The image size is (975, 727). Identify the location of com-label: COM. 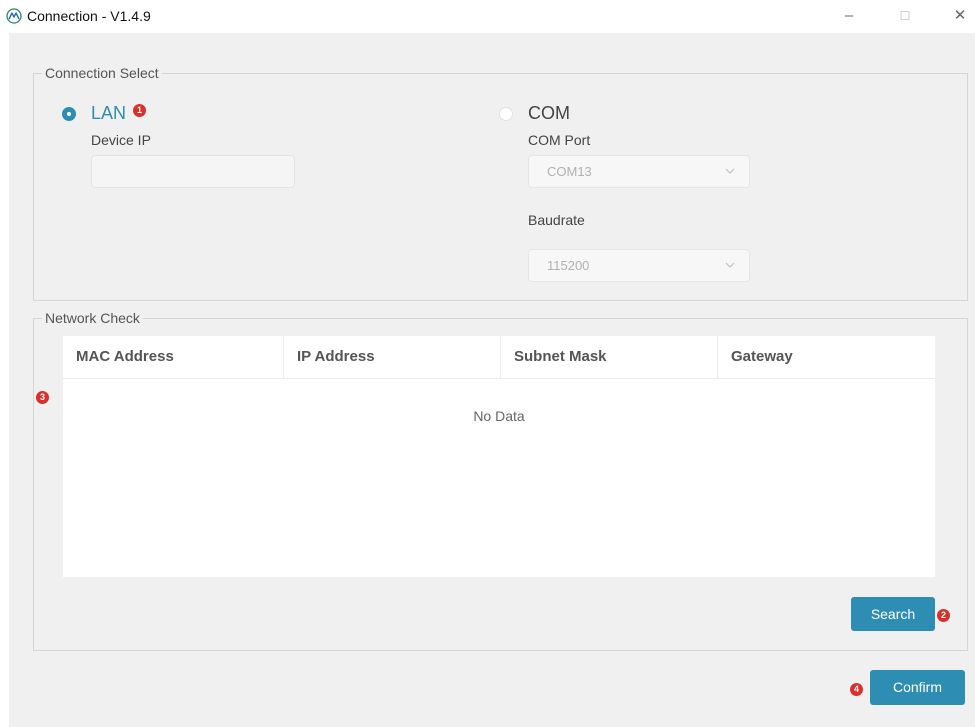
(549, 113).